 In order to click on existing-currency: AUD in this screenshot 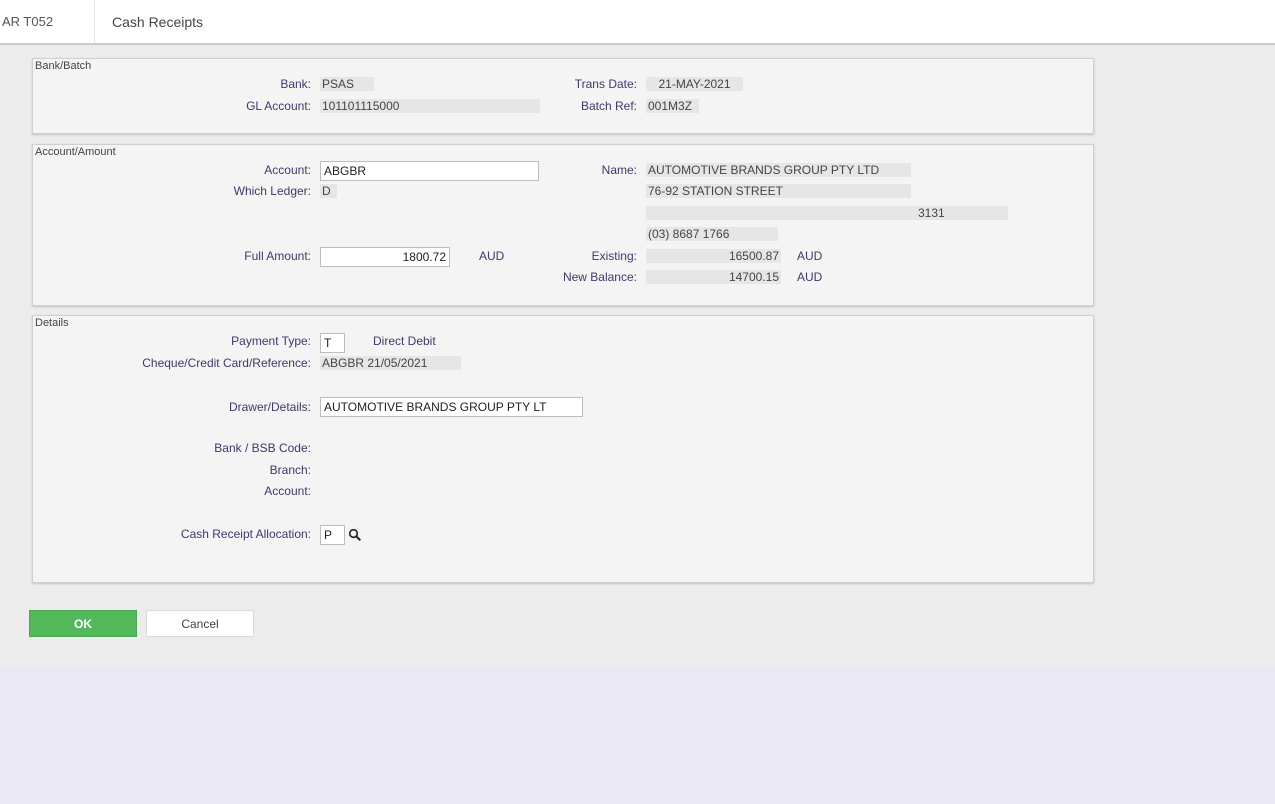, I will do `click(810, 256)`.